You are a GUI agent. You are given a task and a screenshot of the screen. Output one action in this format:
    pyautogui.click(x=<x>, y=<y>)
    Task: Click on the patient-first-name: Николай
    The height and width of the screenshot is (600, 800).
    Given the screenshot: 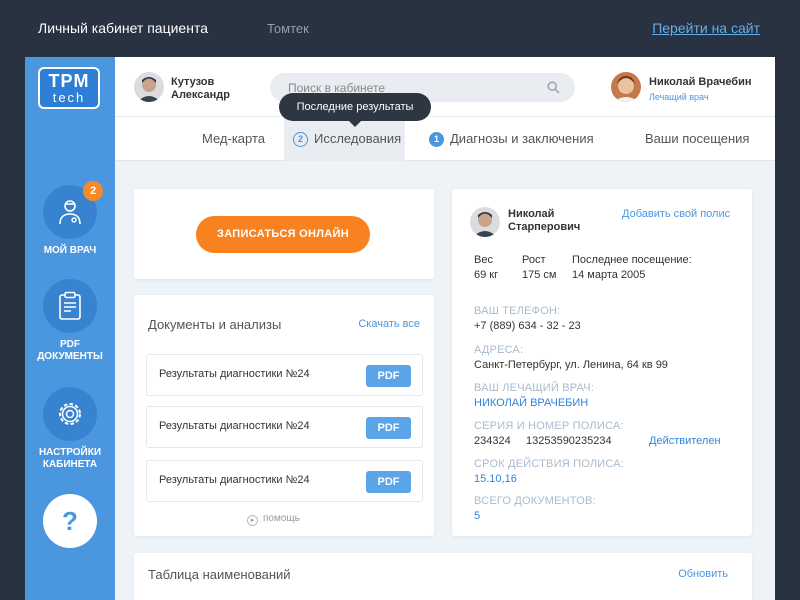 What is the action you would take?
    pyautogui.click(x=531, y=214)
    